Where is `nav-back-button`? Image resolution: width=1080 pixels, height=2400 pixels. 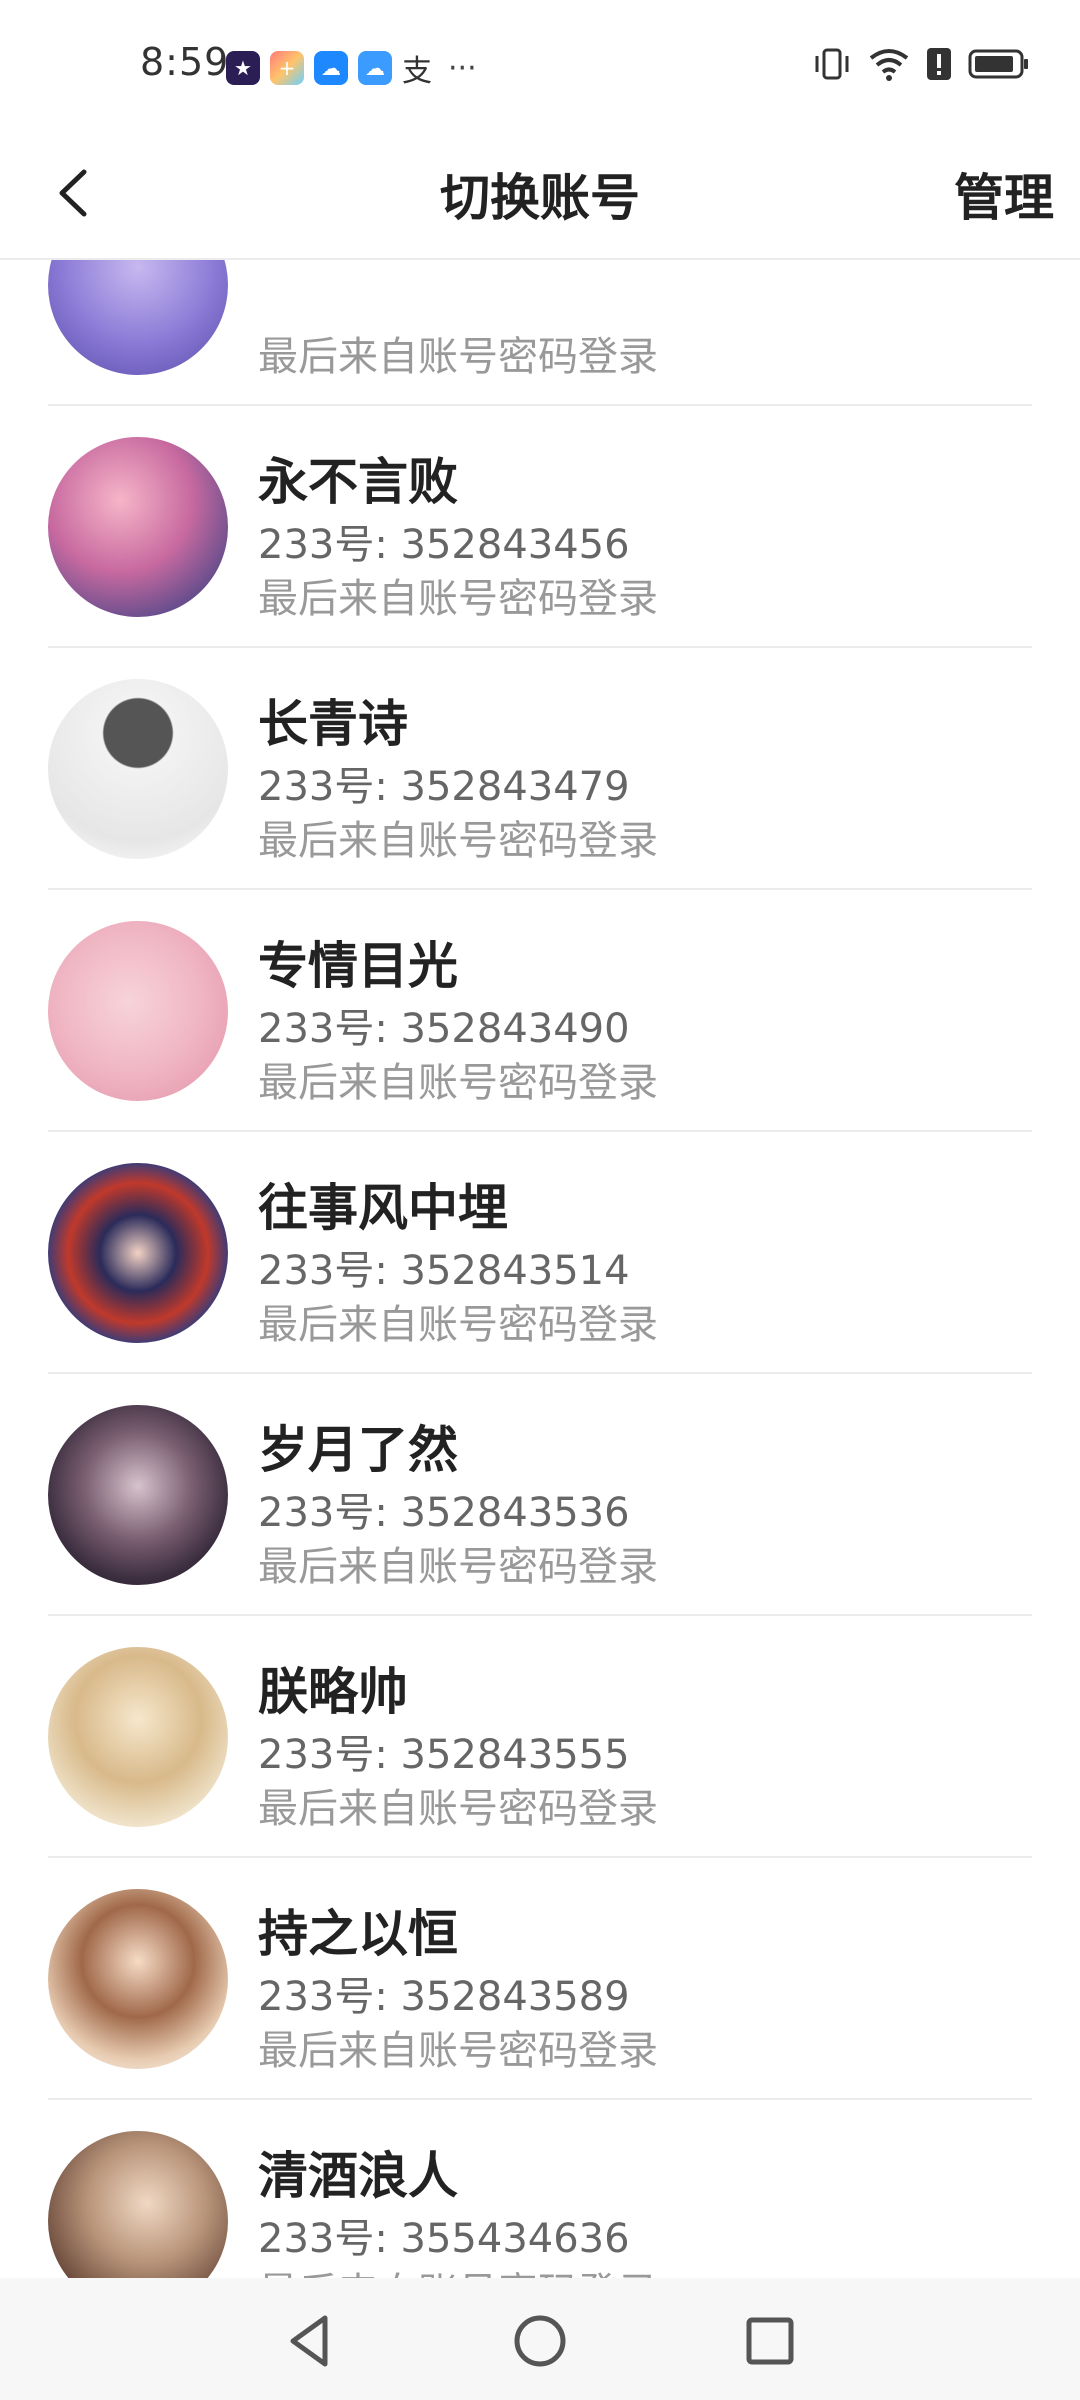 nav-back-button is located at coordinates (310, 2341).